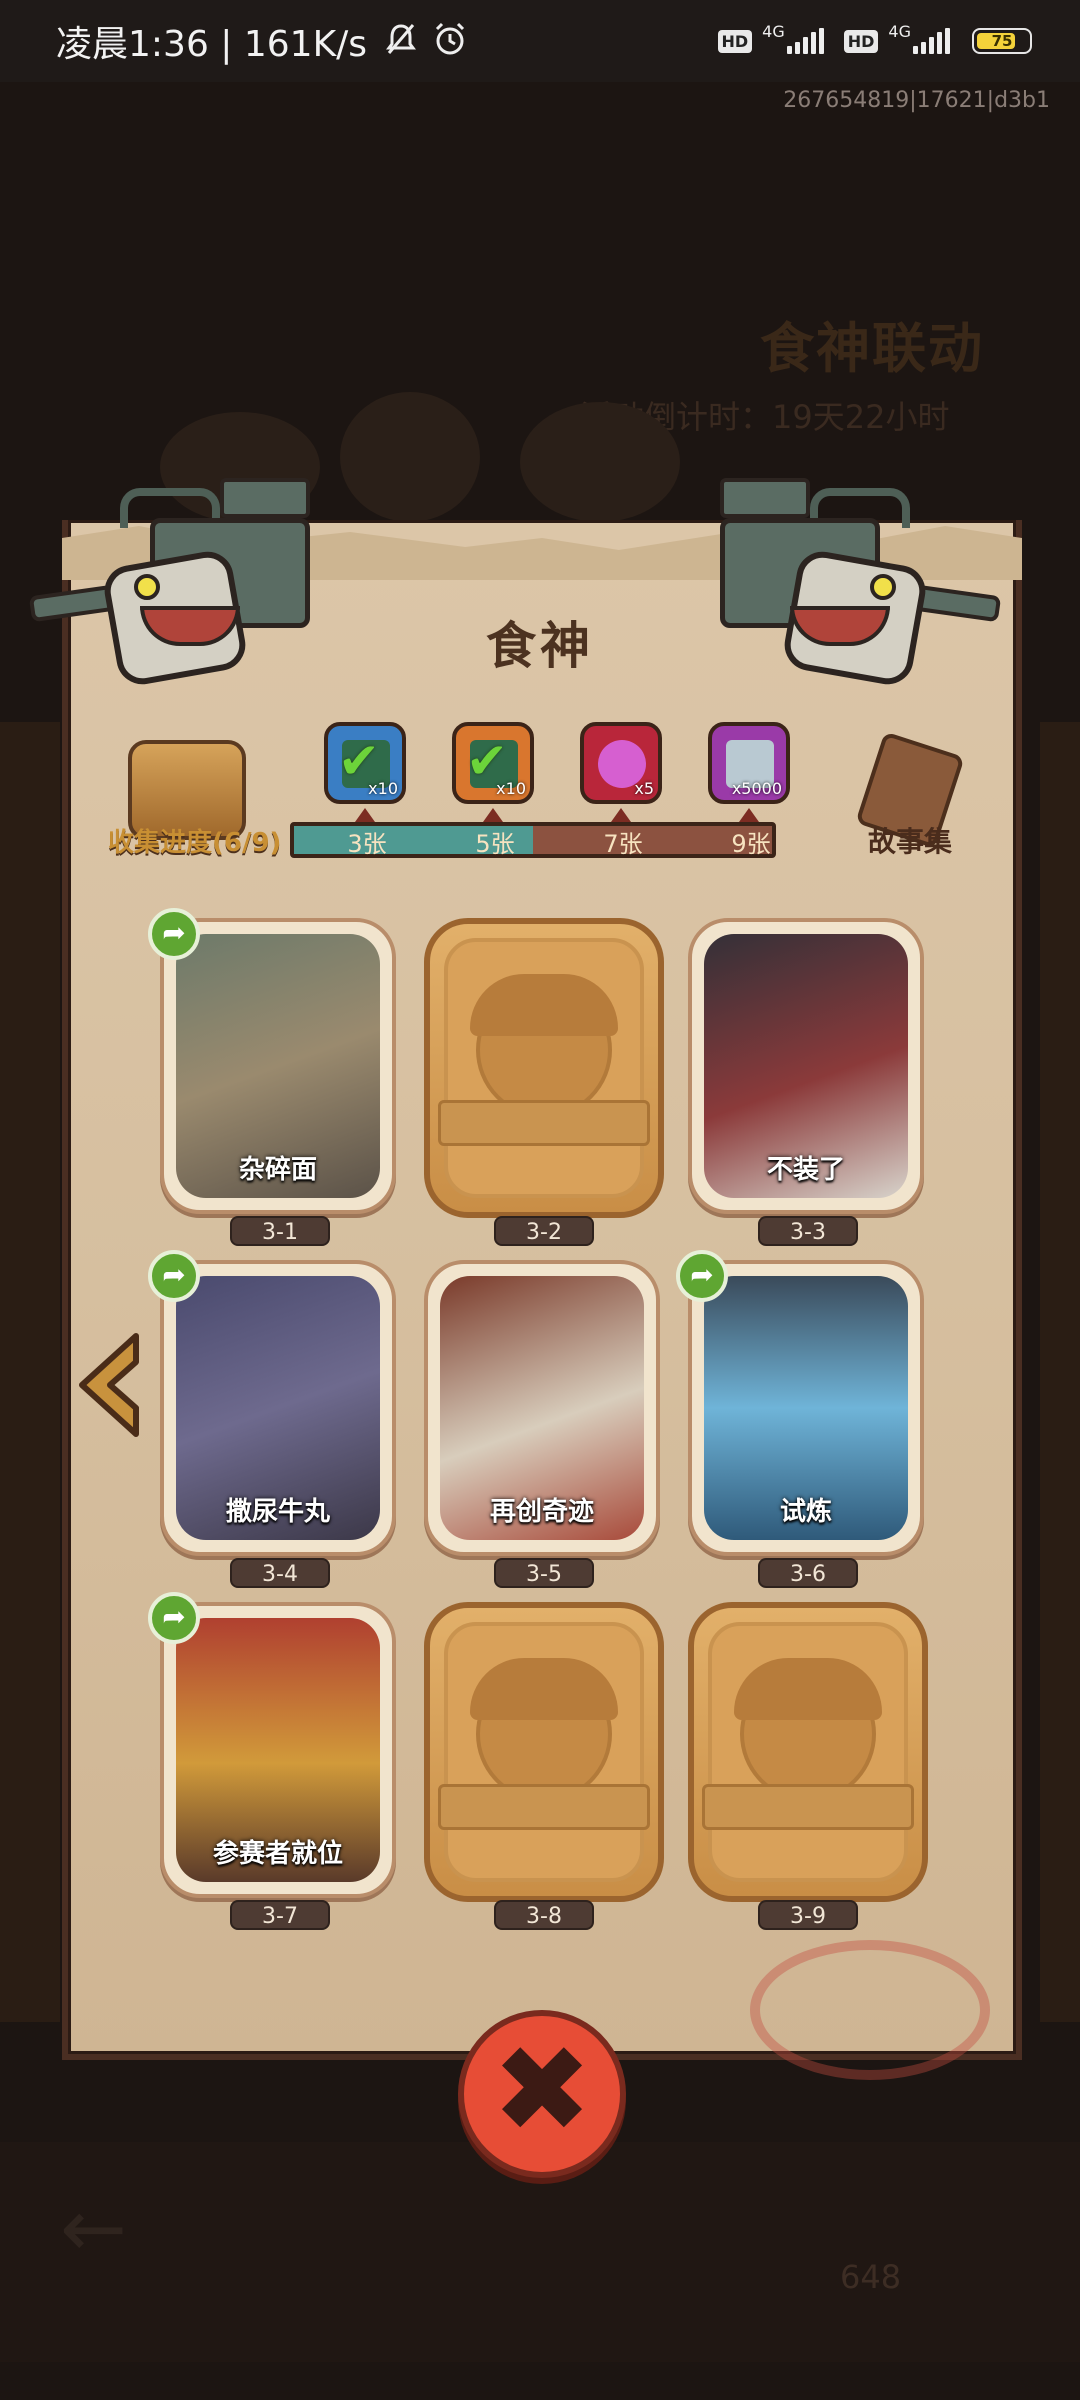 The image size is (1080, 2400). I want to click on card-3-1: 杂碎面 ➦ 3-1, so click(274, 1078).